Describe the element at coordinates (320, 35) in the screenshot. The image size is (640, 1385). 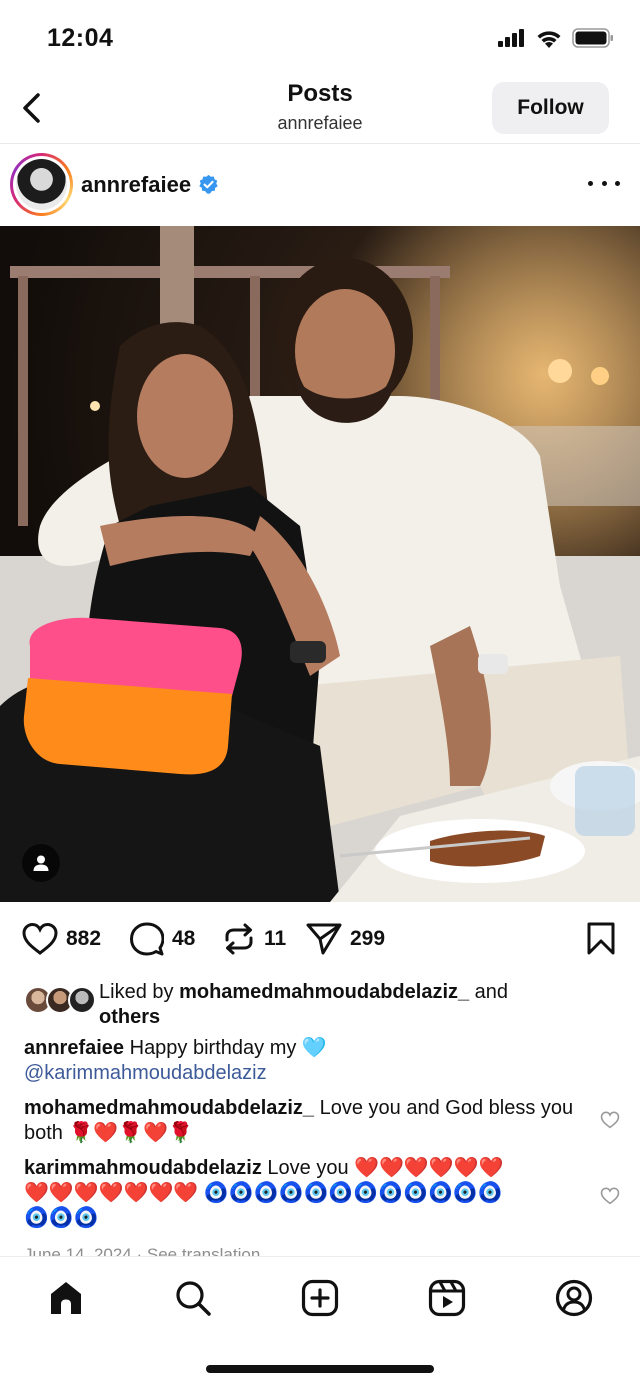
I see `status-bar: 12:04` at that location.